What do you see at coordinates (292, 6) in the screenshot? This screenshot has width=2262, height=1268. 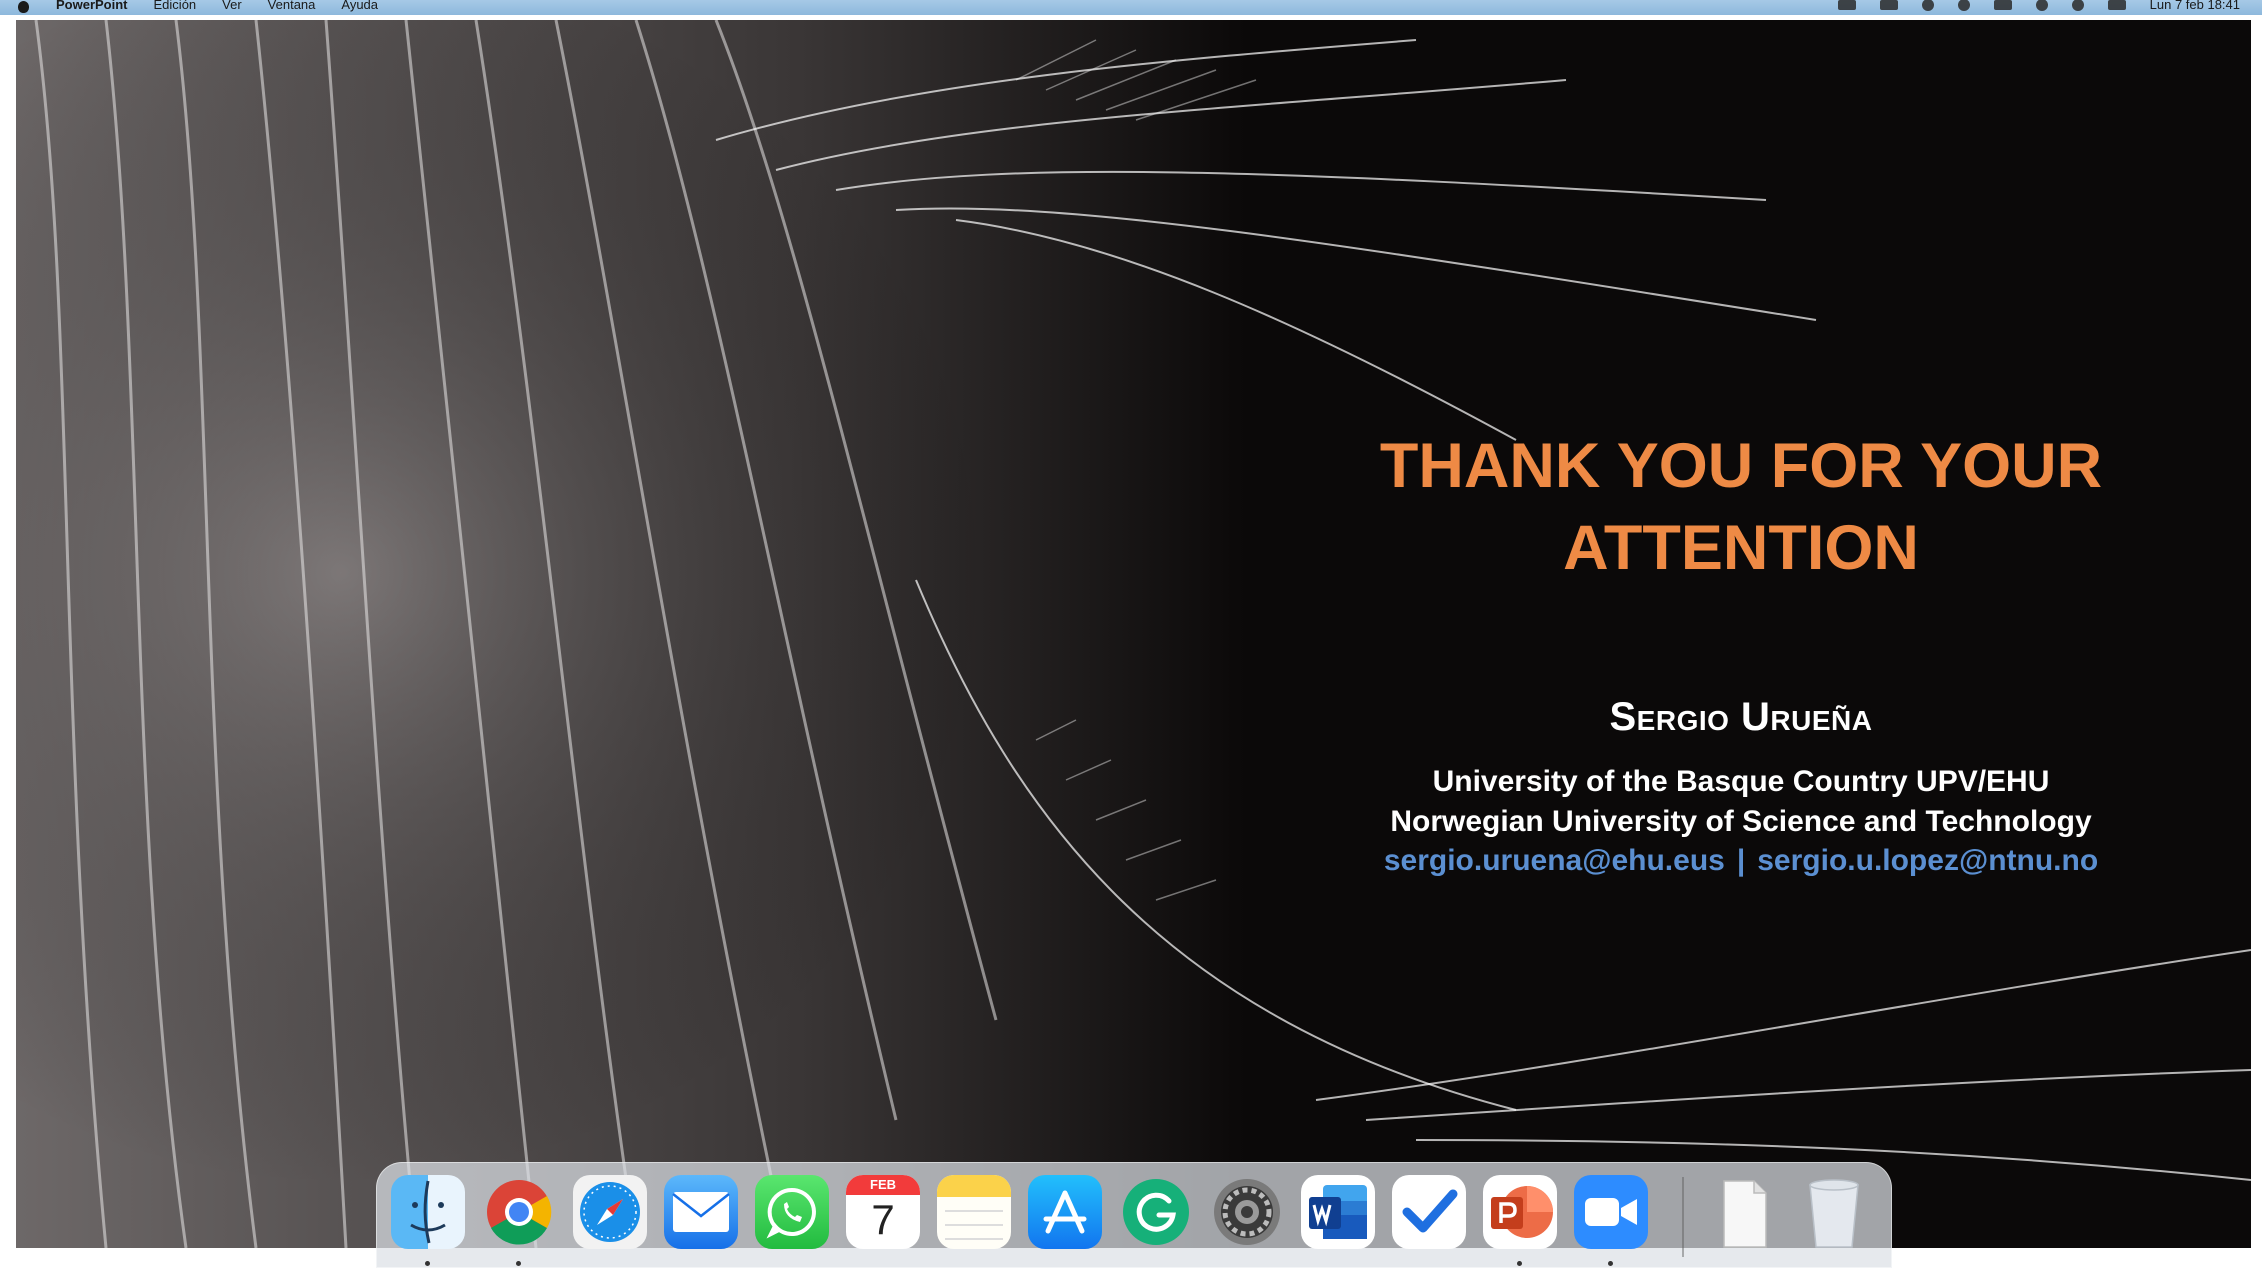 I see `menu-ventana: Ventana` at bounding box center [292, 6].